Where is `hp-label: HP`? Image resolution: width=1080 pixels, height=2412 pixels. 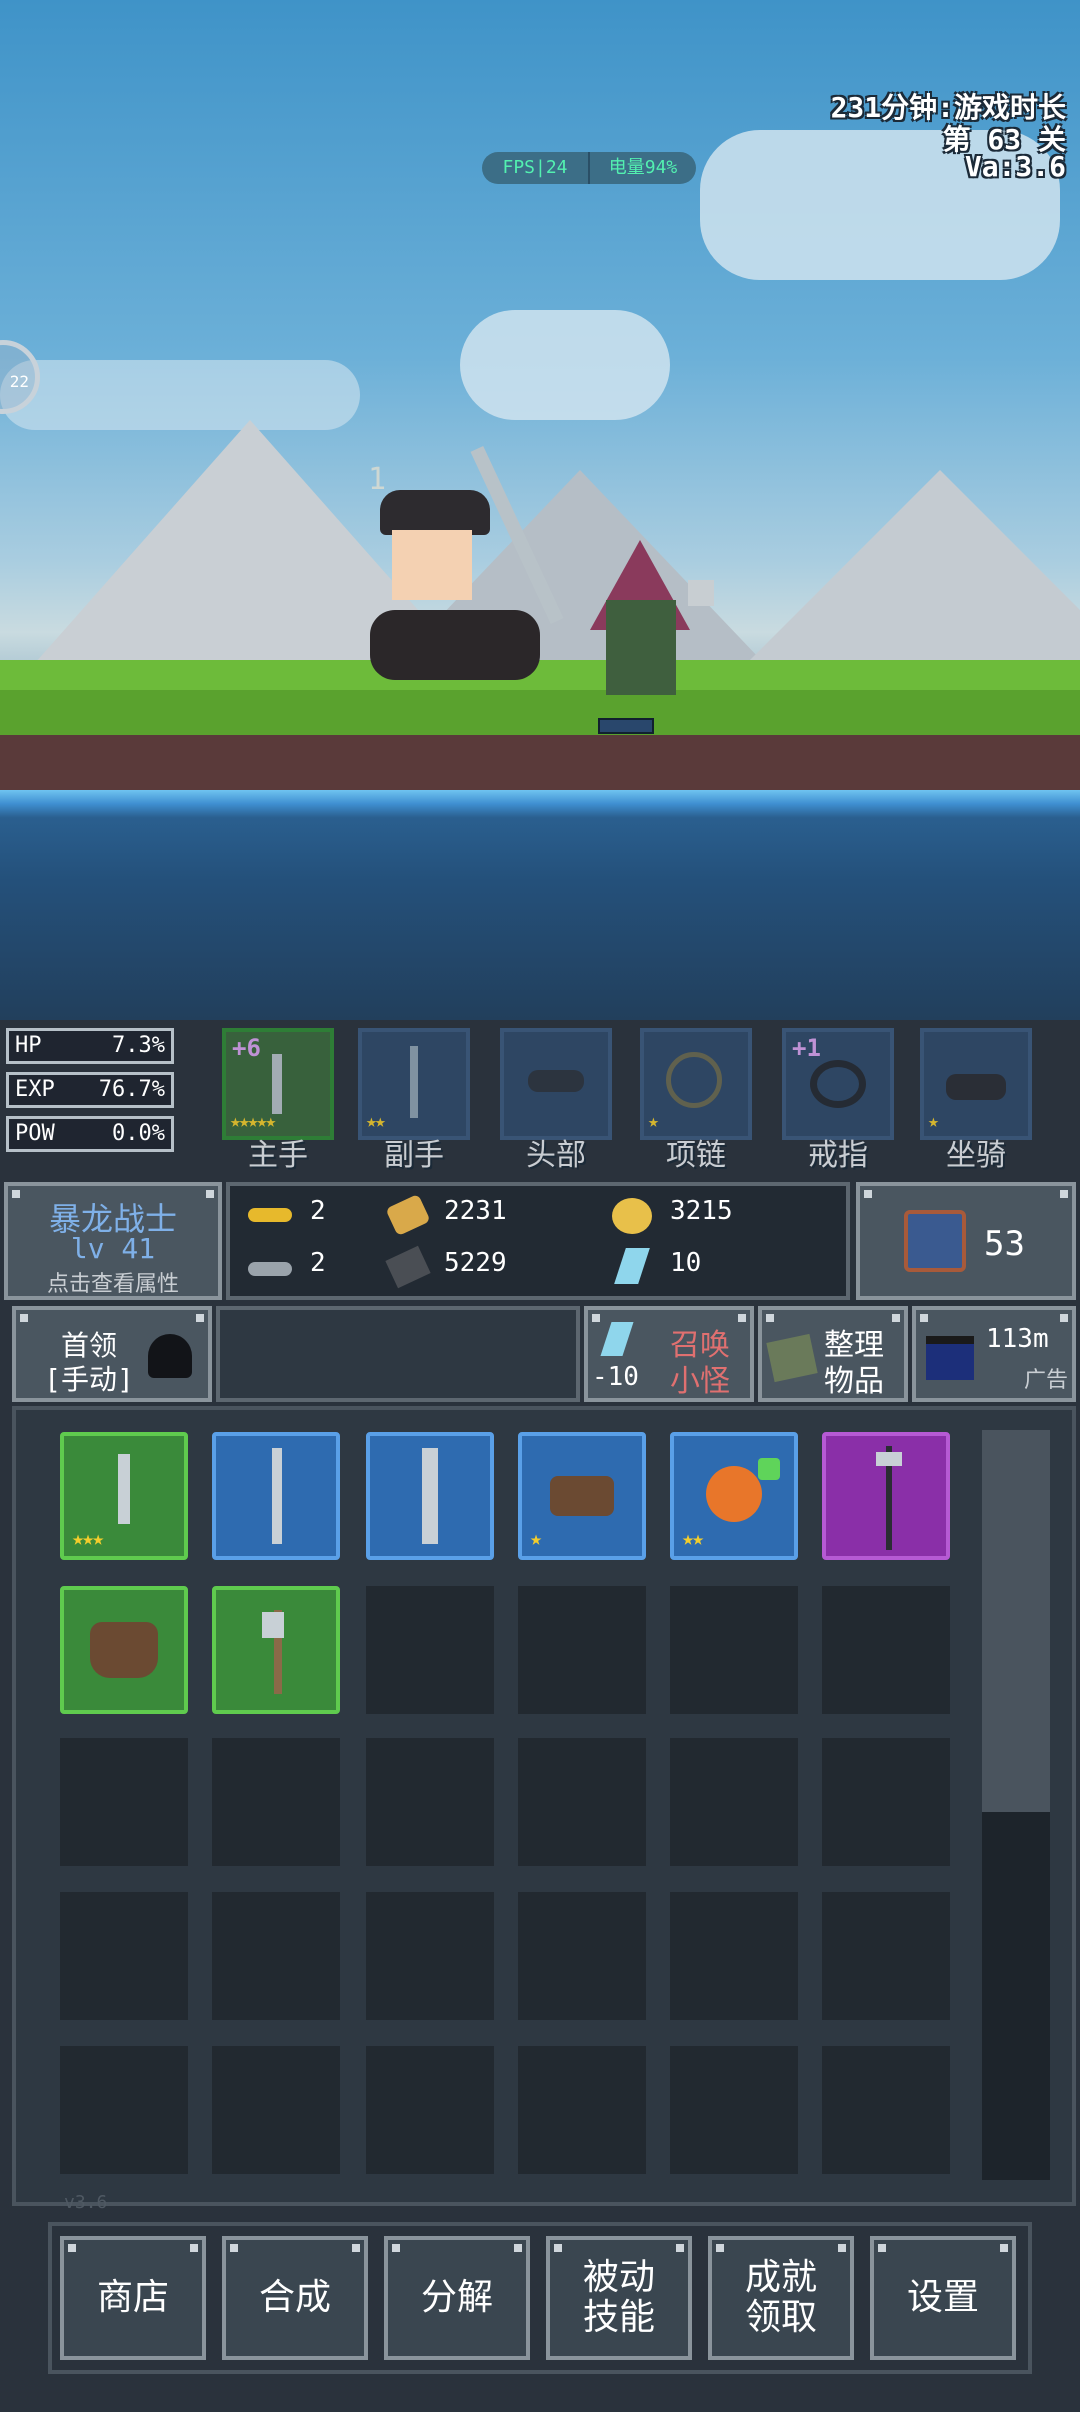 hp-label: HP is located at coordinates (28, 1045).